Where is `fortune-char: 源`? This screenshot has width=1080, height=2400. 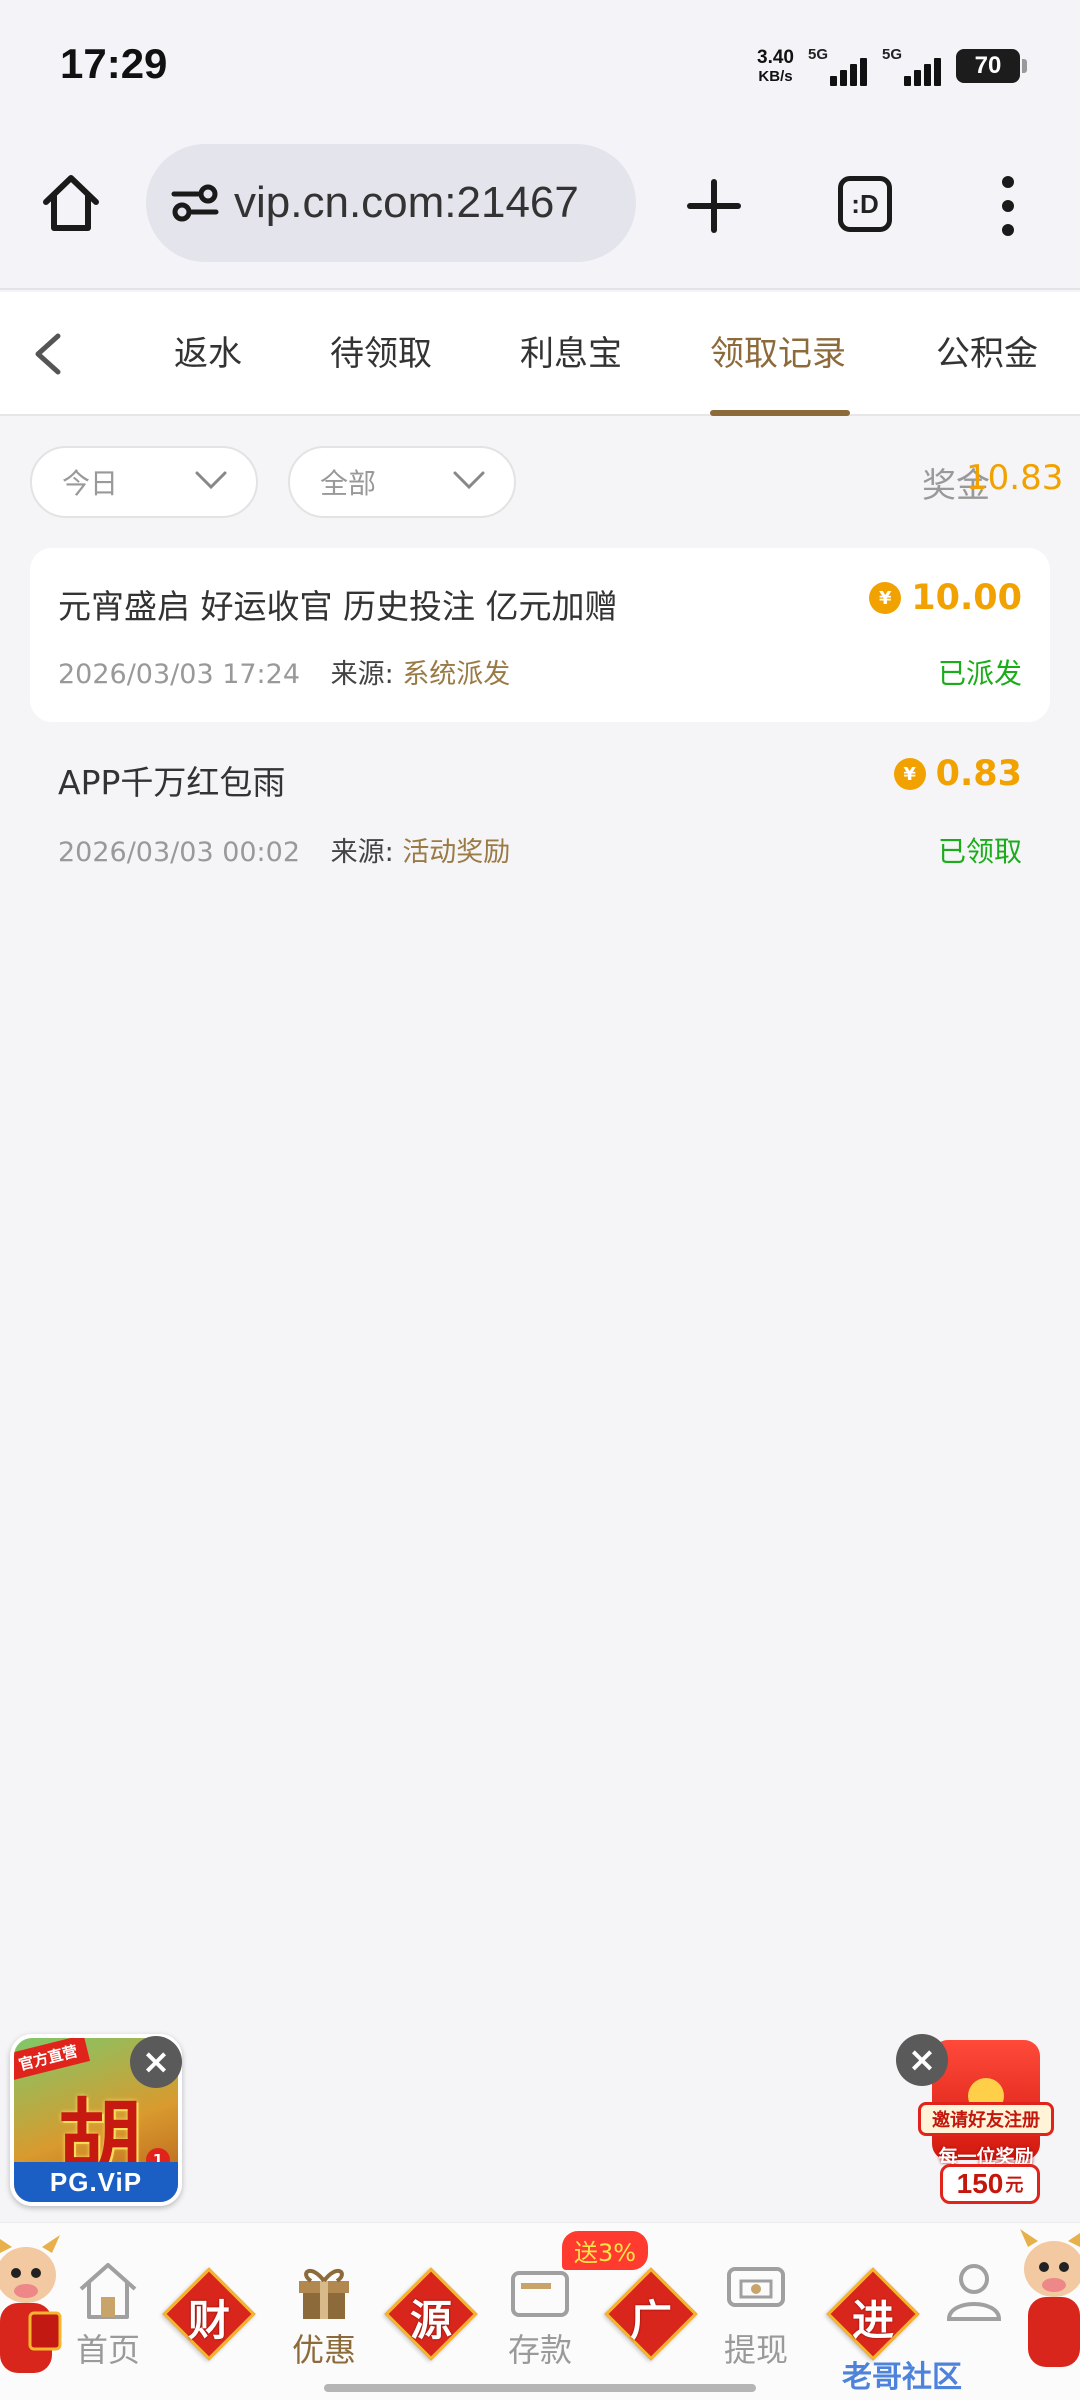 fortune-char: 源 is located at coordinates (430, 2320).